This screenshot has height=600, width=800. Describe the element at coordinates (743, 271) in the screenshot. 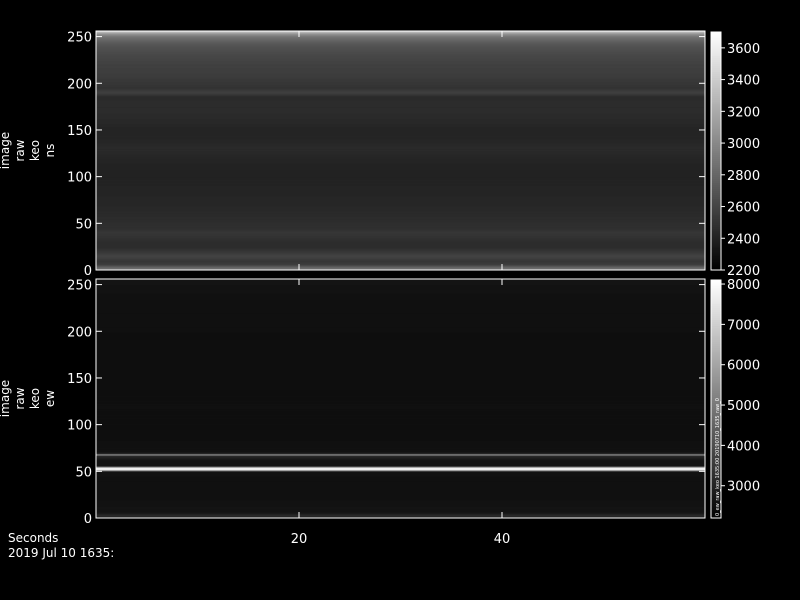

I see `colorbar-tick-label: 2200` at that location.